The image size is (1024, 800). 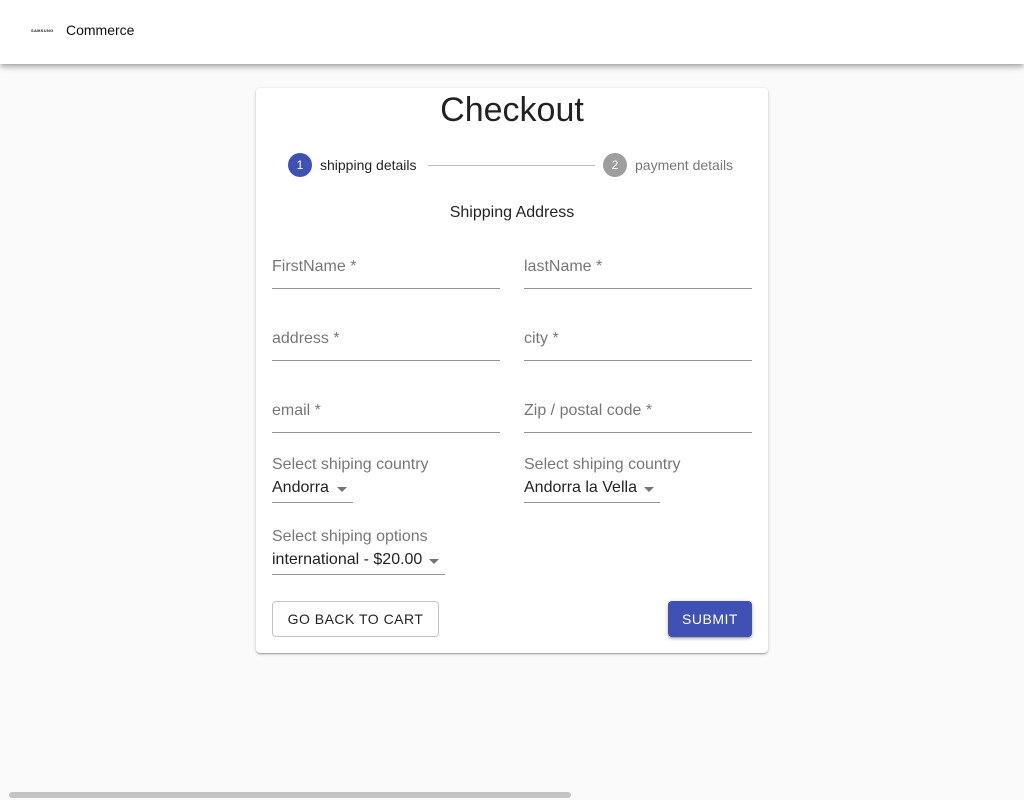 What do you see at coordinates (355, 619) in the screenshot?
I see `back-to-cart-button: GO BACK TO CART` at bounding box center [355, 619].